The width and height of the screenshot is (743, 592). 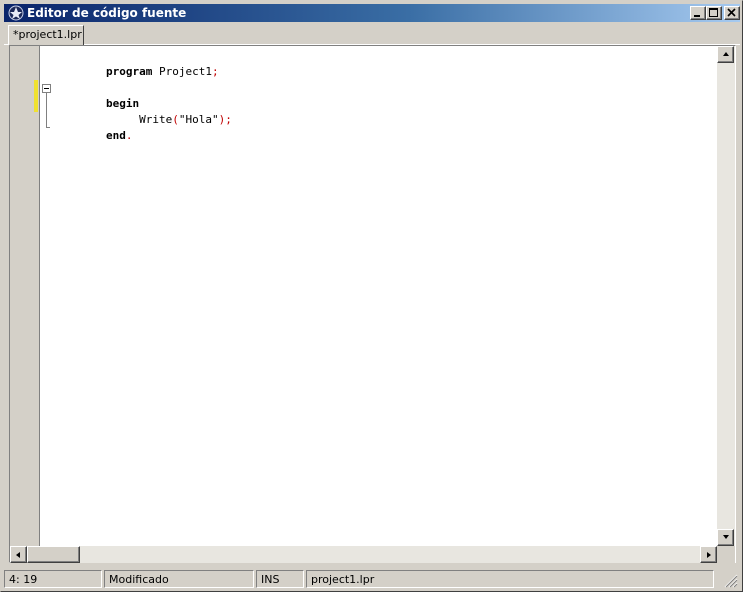 I want to click on status-bar: 4: 19 Modificado INS project1.lpr, so click(x=372, y=578).